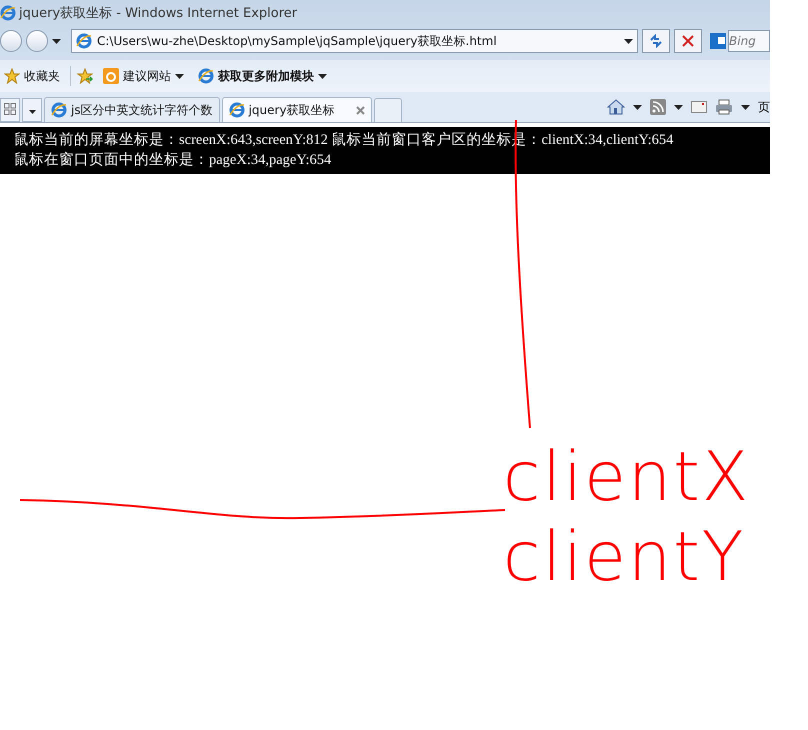 Image resolution: width=808 pixels, height=730 pixels. I want to click on address-field: C:\Users\wu-zhe\Desktop\mySample\jqSample\jquery获取坐标.html, so click(354, 41).